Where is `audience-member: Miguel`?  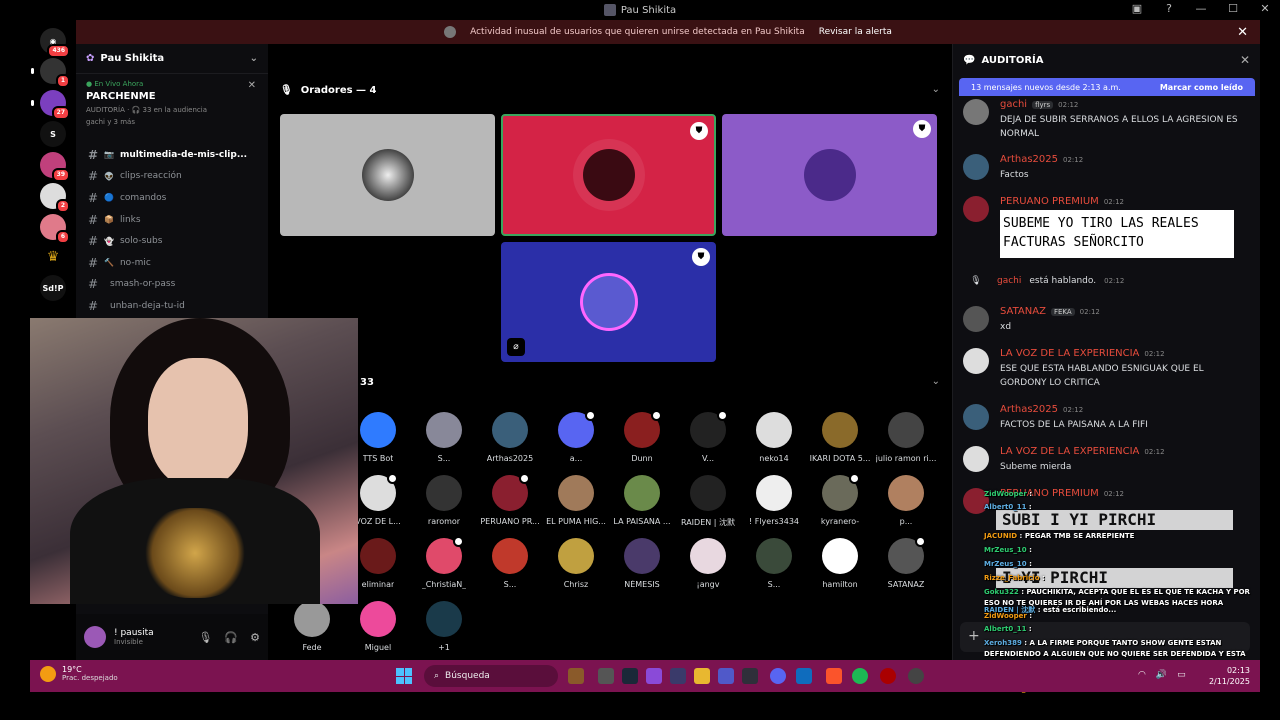 audience-member: Miguel is located at coordinates (378, 626).